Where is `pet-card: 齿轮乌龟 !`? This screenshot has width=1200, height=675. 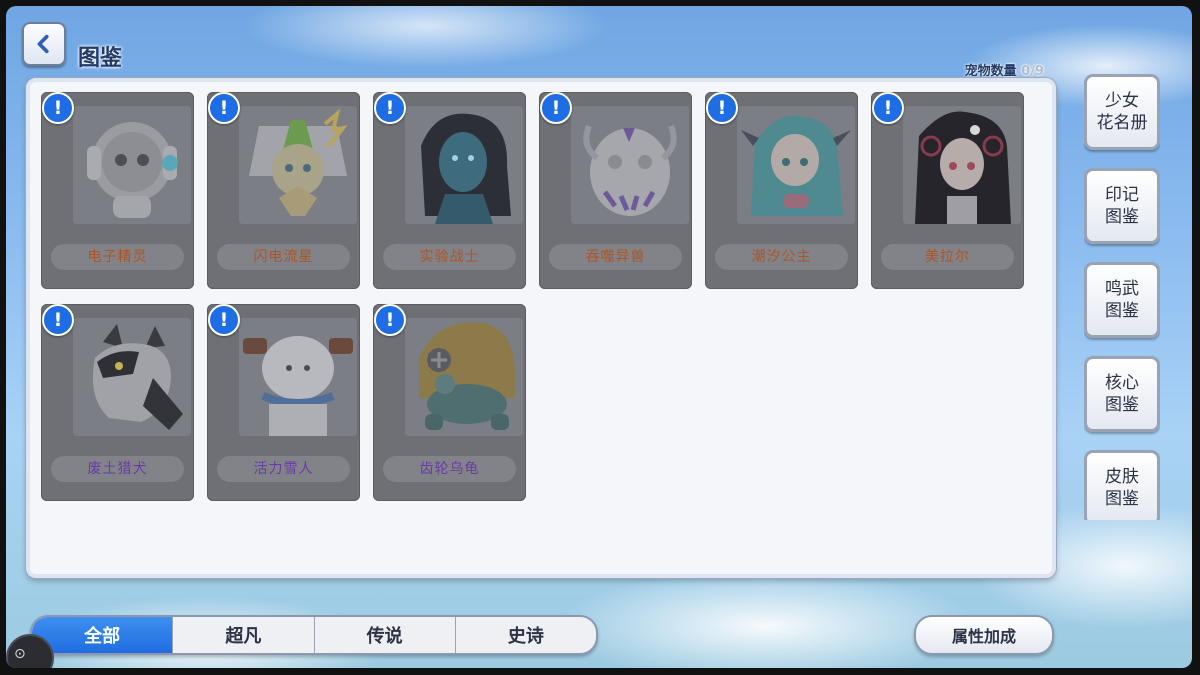 pet-card: 齿轮乌龟 ! is located at coordinates (449, 402).